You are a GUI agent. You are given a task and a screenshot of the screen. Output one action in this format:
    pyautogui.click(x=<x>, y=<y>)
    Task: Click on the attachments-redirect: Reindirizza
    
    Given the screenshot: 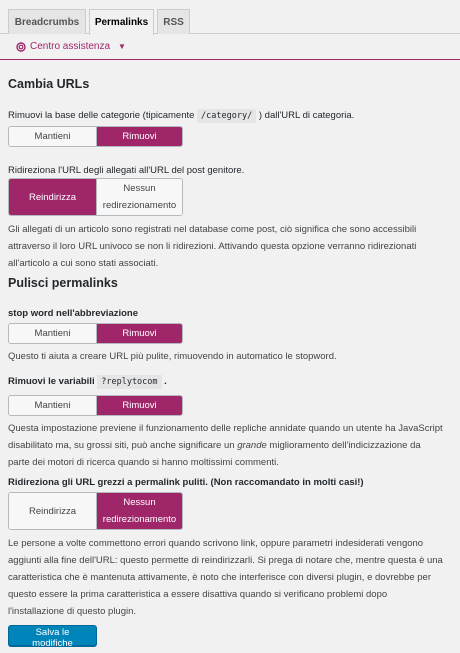 What is the action you would take?
    pyautogui.click(x=52, y=197)
    